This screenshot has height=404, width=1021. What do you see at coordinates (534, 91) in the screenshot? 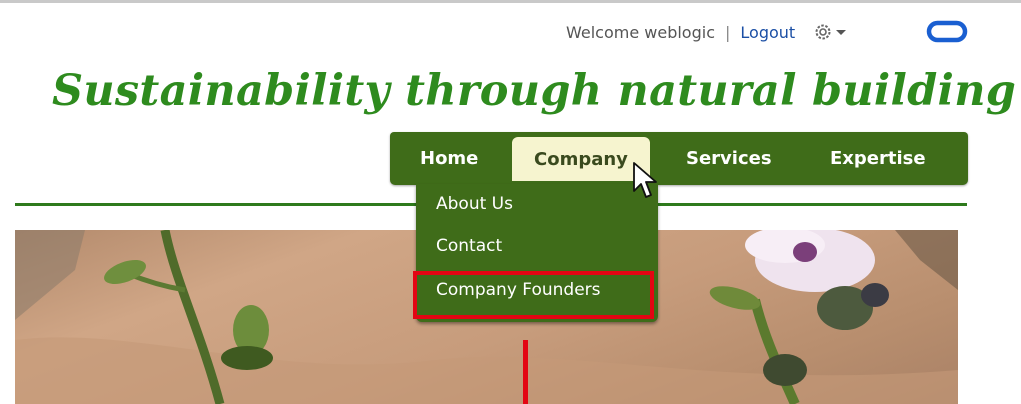
I see `site-title: Sustainability through natural building` at bounding box center [534, 91].